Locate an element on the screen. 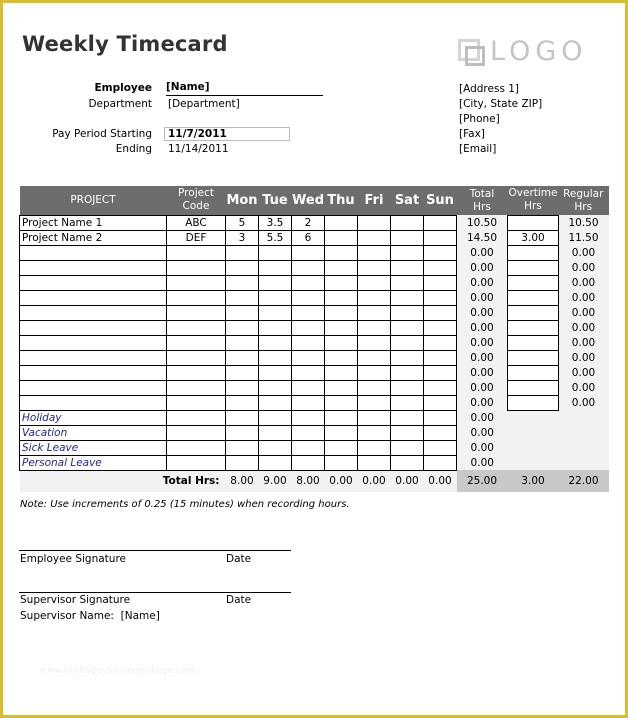  department-field: [Department] is located at coordinates (204, 104).